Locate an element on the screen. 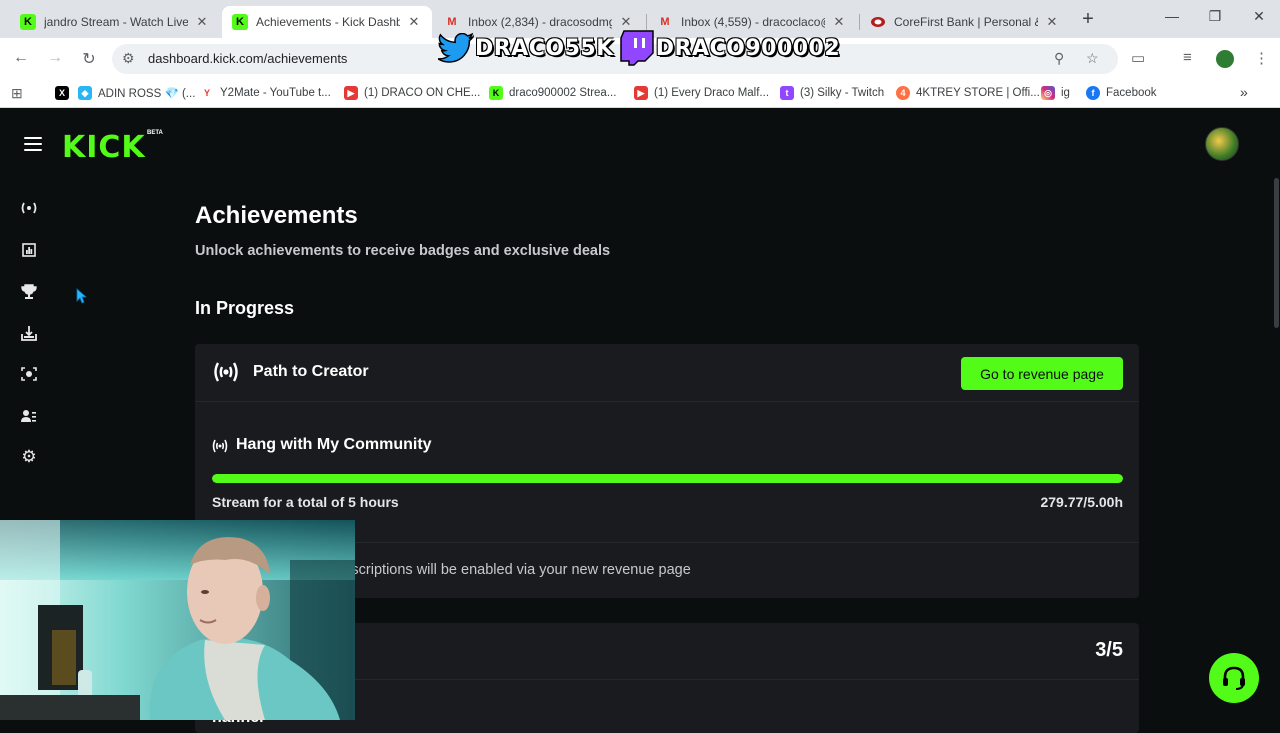  profile-avatar-icon is located at coordinates (1225, 59).